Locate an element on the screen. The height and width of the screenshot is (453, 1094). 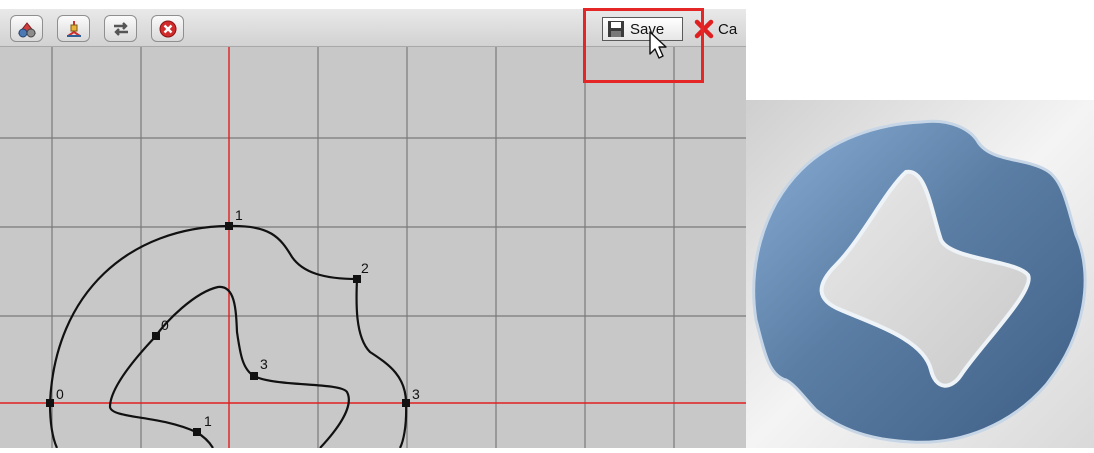
inner-point-label: 3 is located at coordinates (264, 364).